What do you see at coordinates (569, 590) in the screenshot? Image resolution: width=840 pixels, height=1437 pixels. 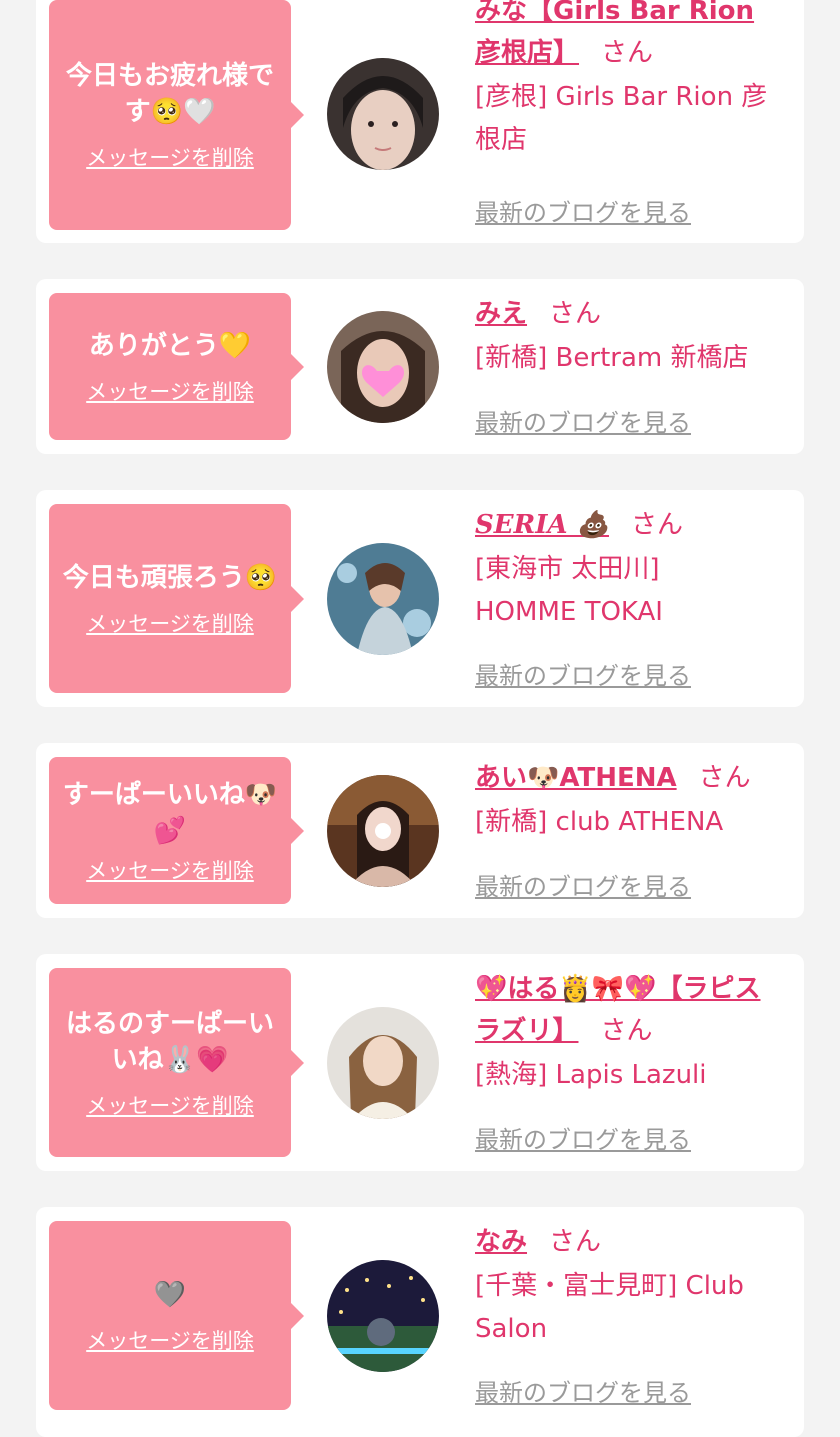 I see `shop-text: [東海市 太田川] HOMME TOKAI` at bounding box center [569, 590].